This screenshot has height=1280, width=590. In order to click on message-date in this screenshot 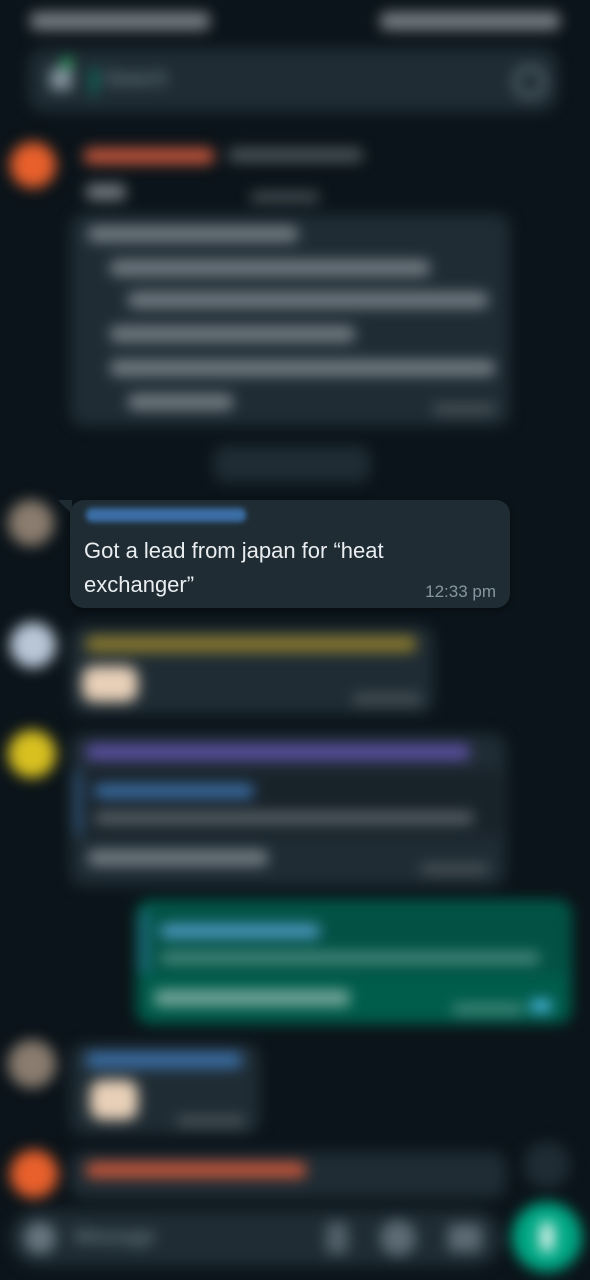, I will do `click(295, 155)`.